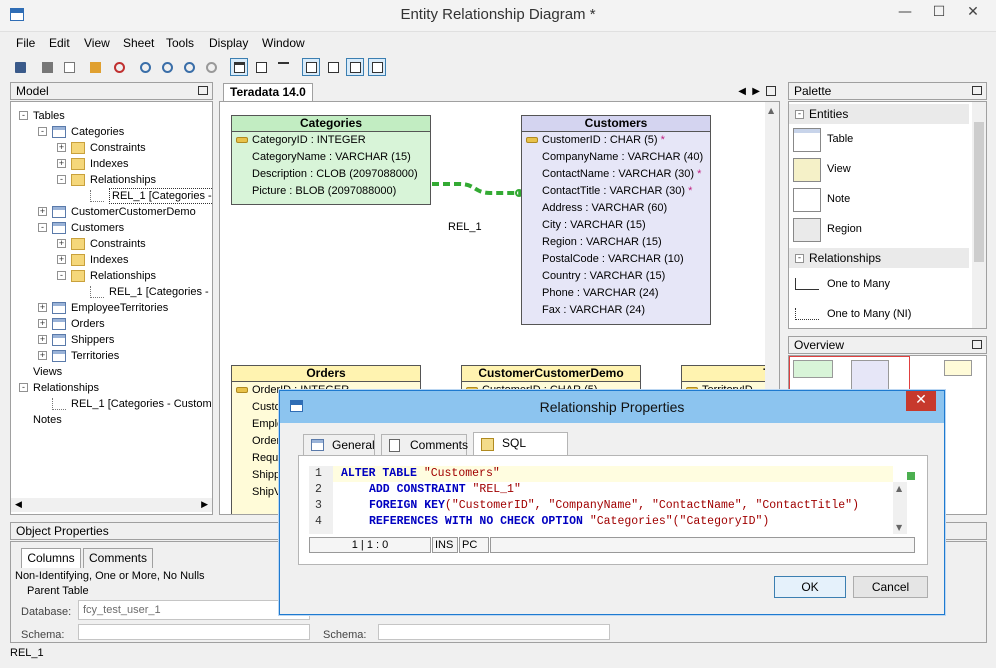  I want to click on tab-prev-icon: ◀, so click(742, 91).